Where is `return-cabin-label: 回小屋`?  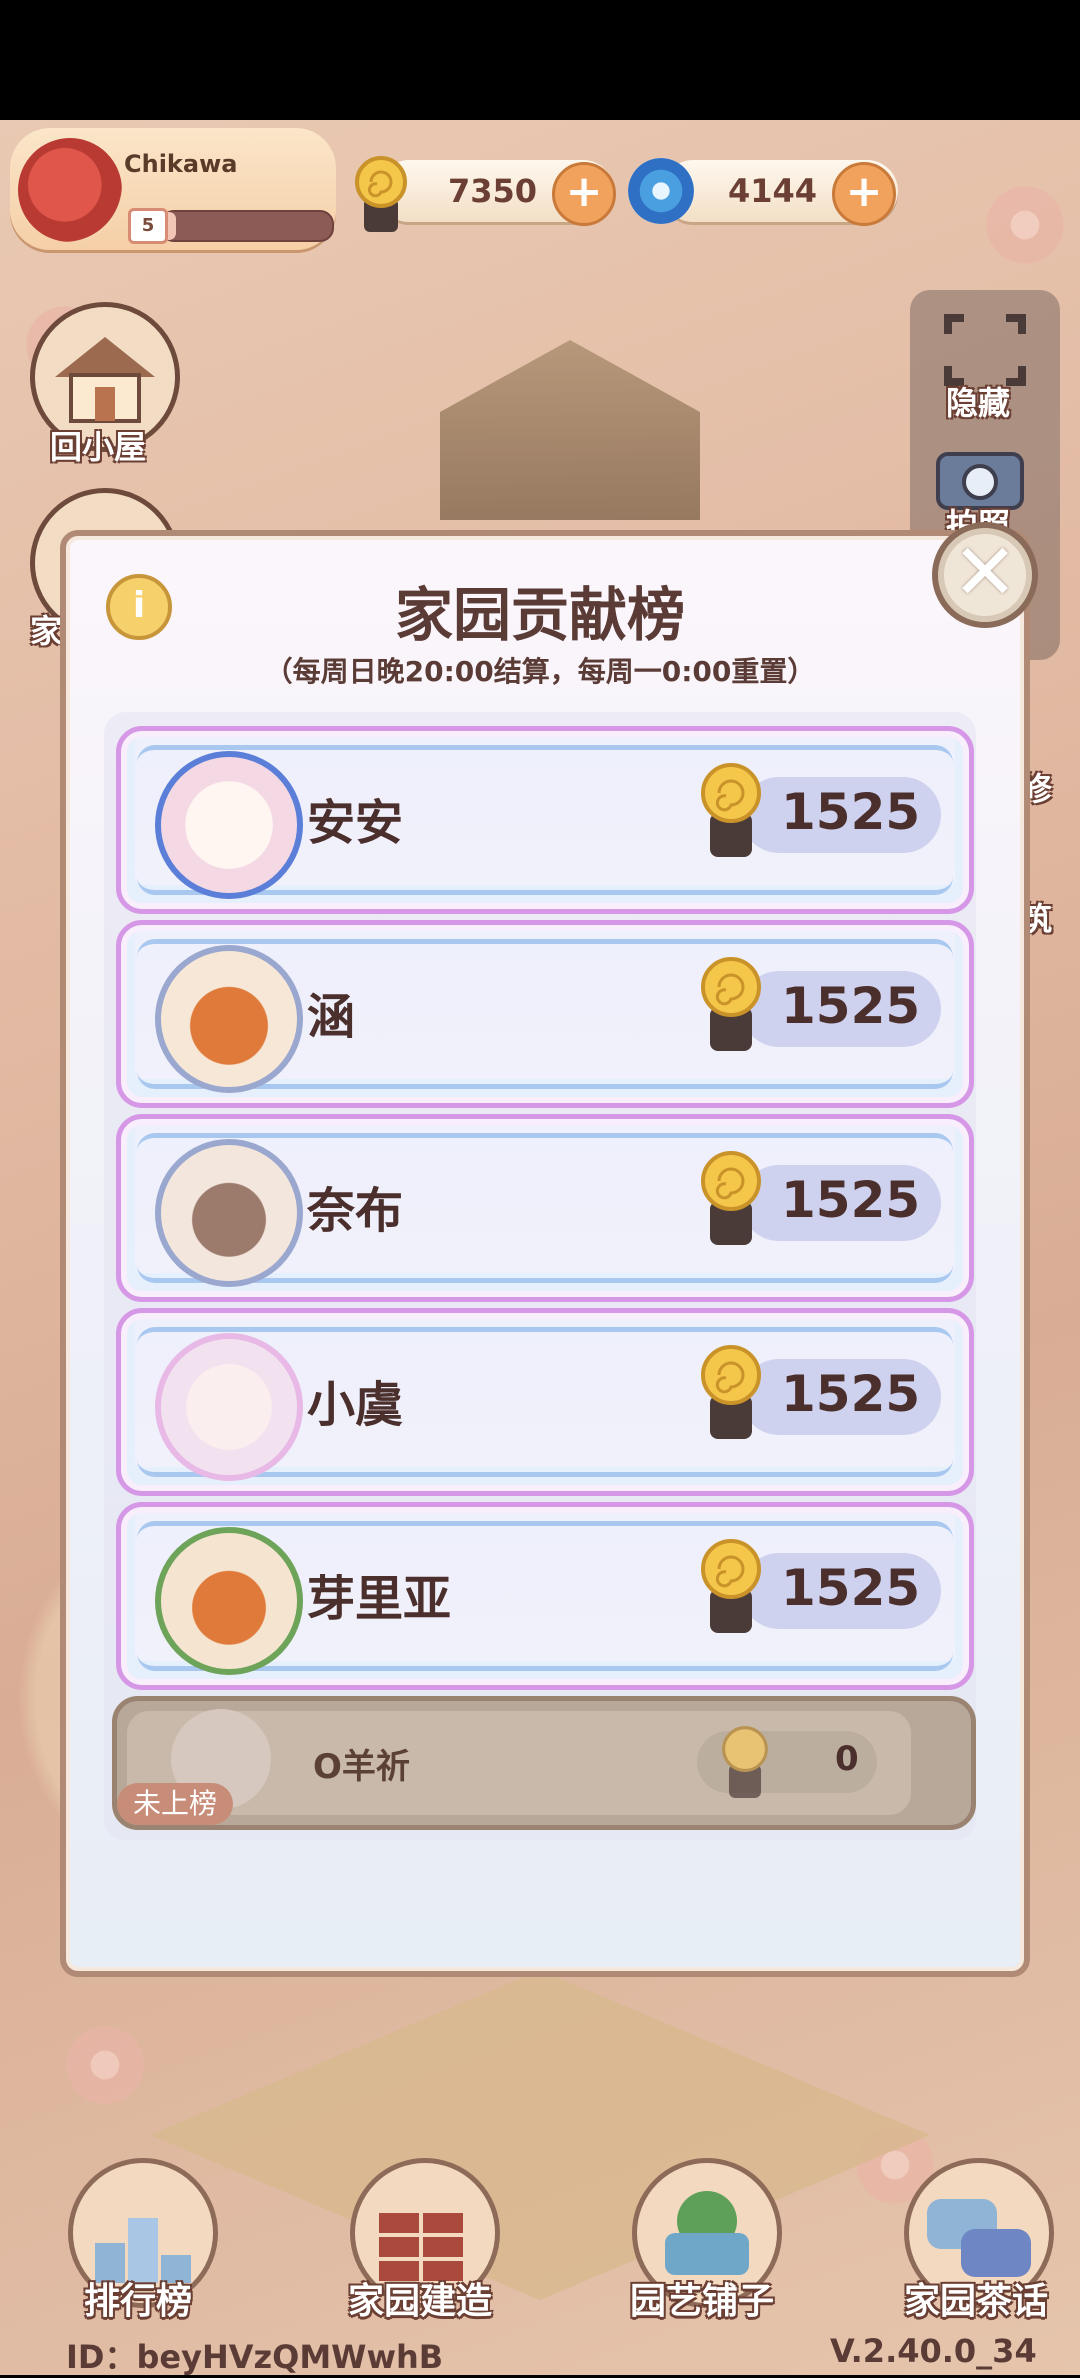 return-cabin-label: 回小屋 is located at coordinates (98, 447).